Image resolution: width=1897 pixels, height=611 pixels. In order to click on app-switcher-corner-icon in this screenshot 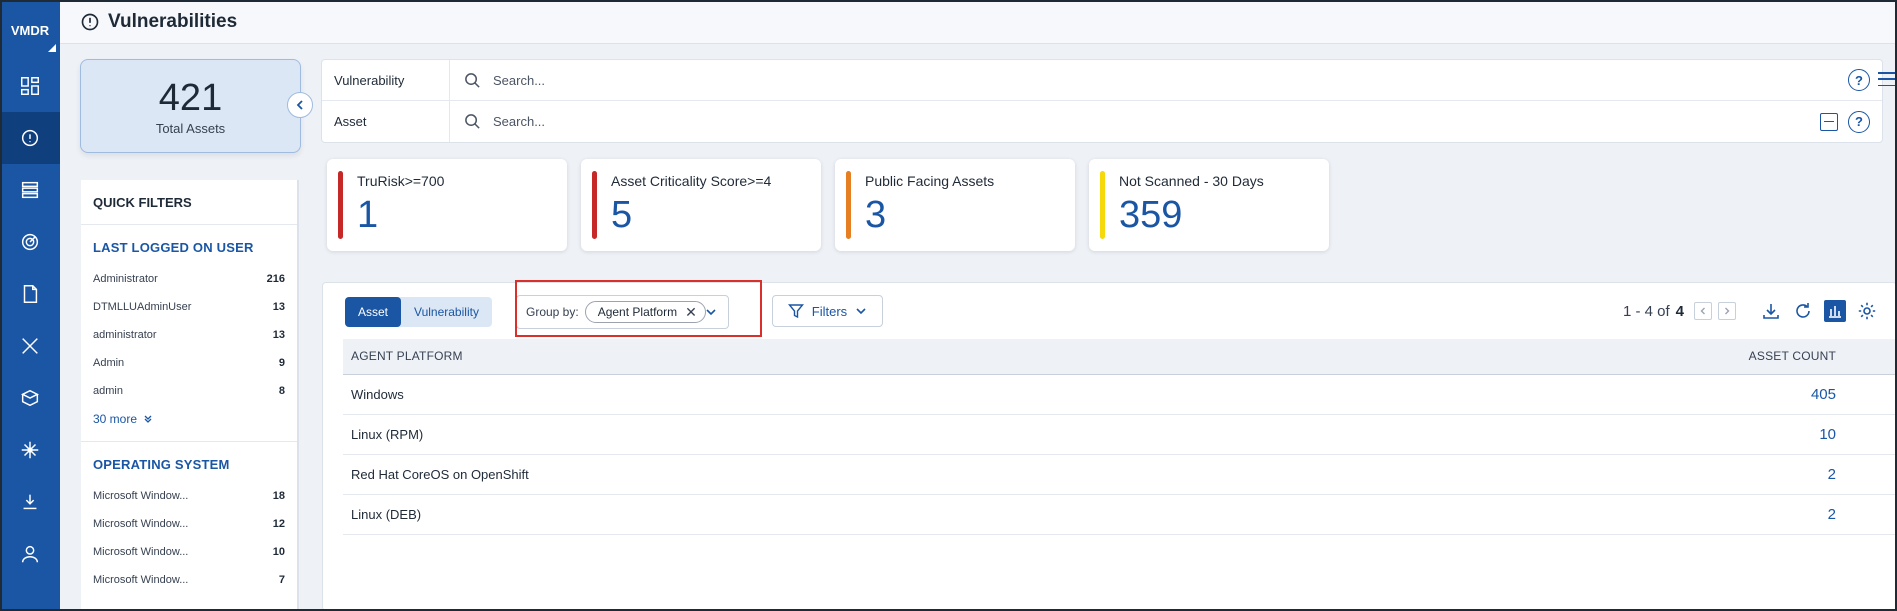, I will do `click(52, 48)`.